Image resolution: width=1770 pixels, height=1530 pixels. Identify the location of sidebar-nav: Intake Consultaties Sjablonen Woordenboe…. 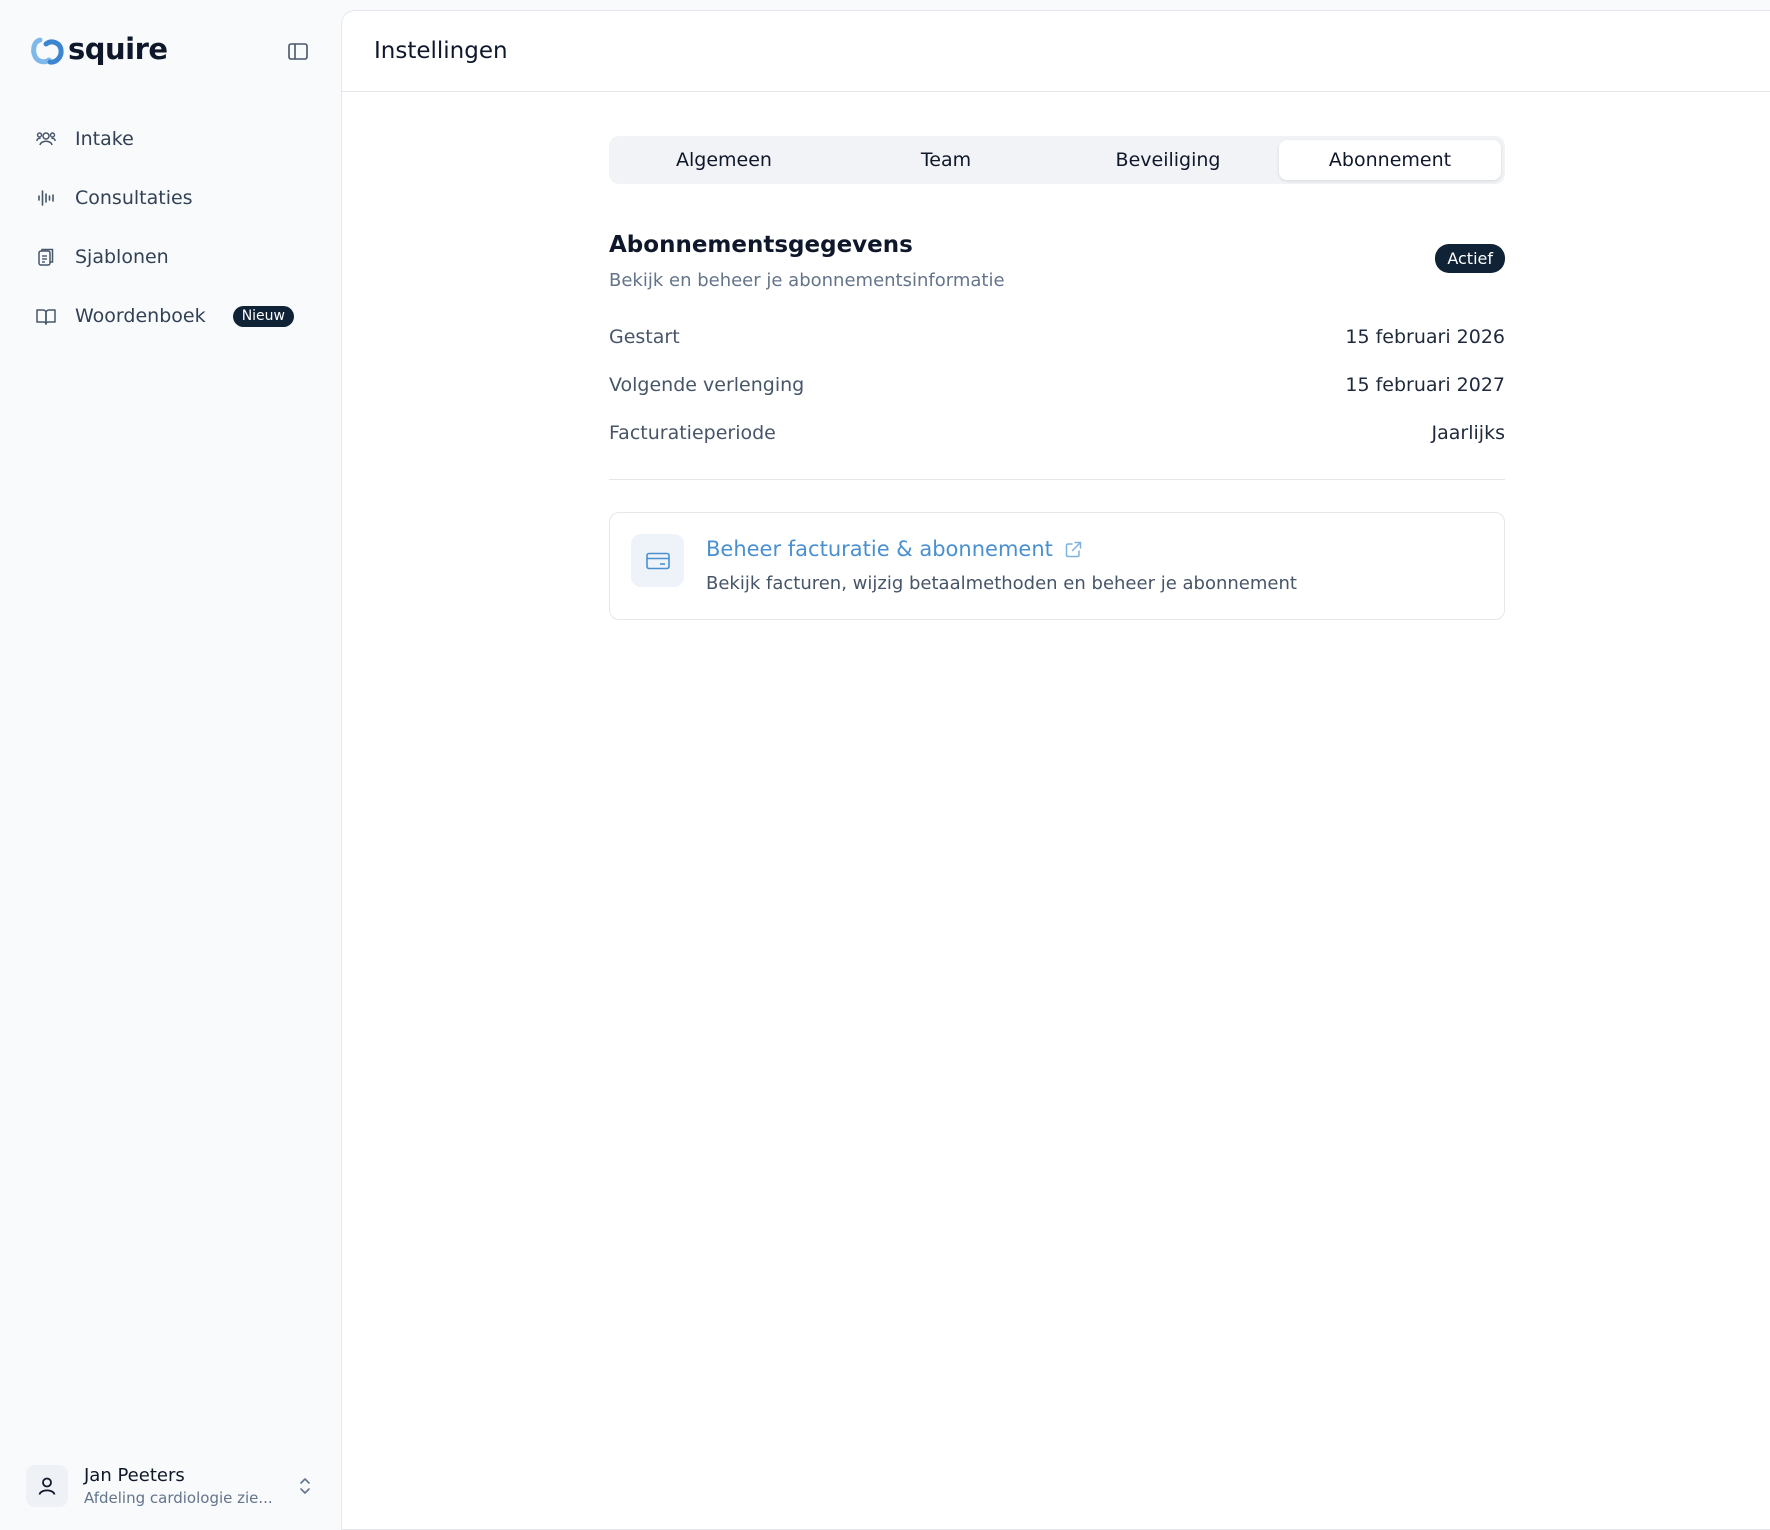
(171, 233).